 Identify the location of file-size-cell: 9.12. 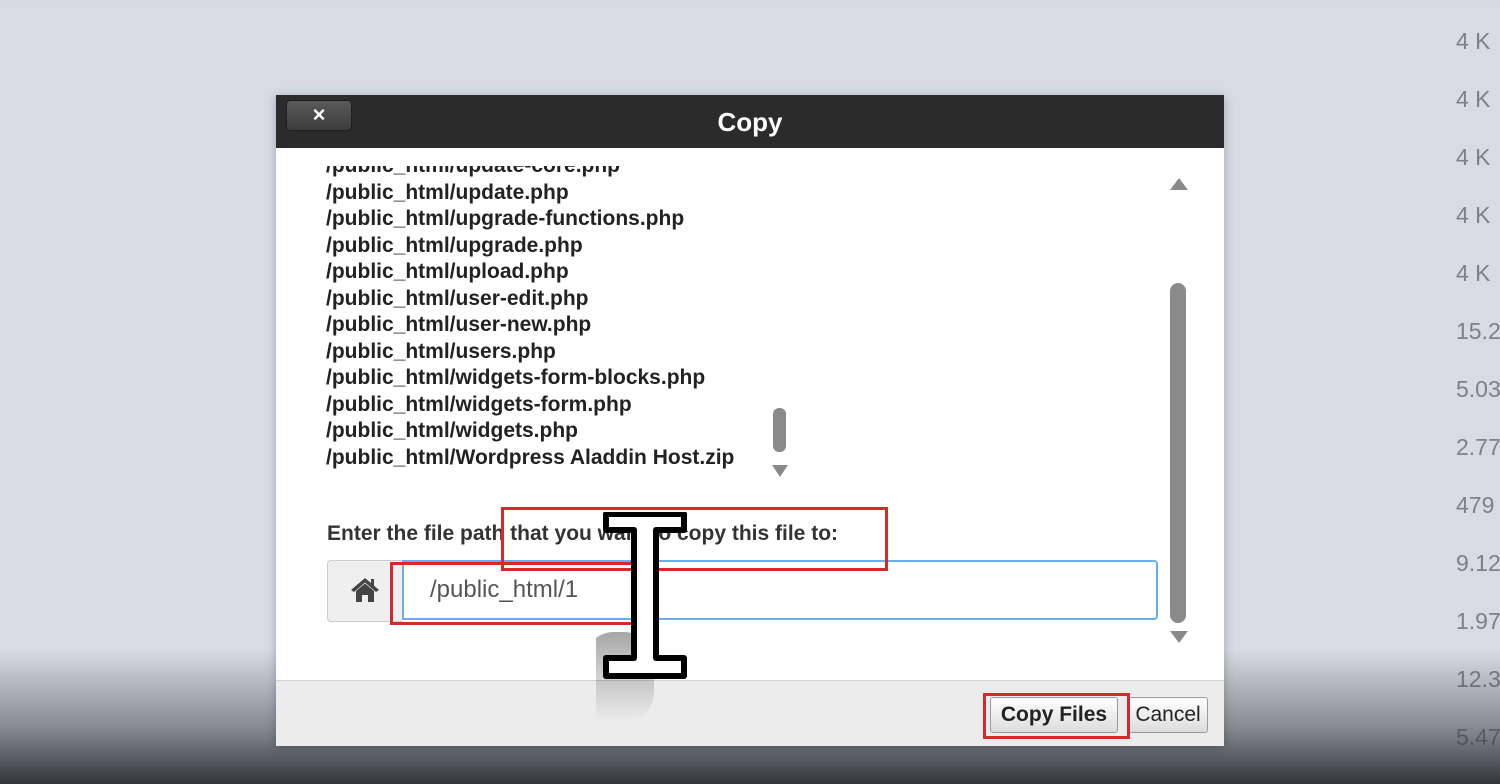
(1478, 563).